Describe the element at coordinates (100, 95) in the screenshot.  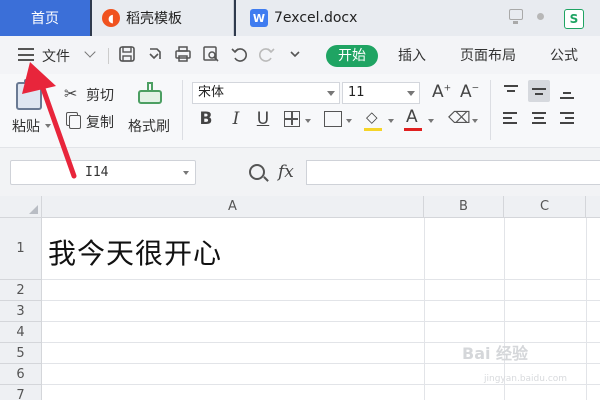
I see `cut-button: 剪切` at that location.